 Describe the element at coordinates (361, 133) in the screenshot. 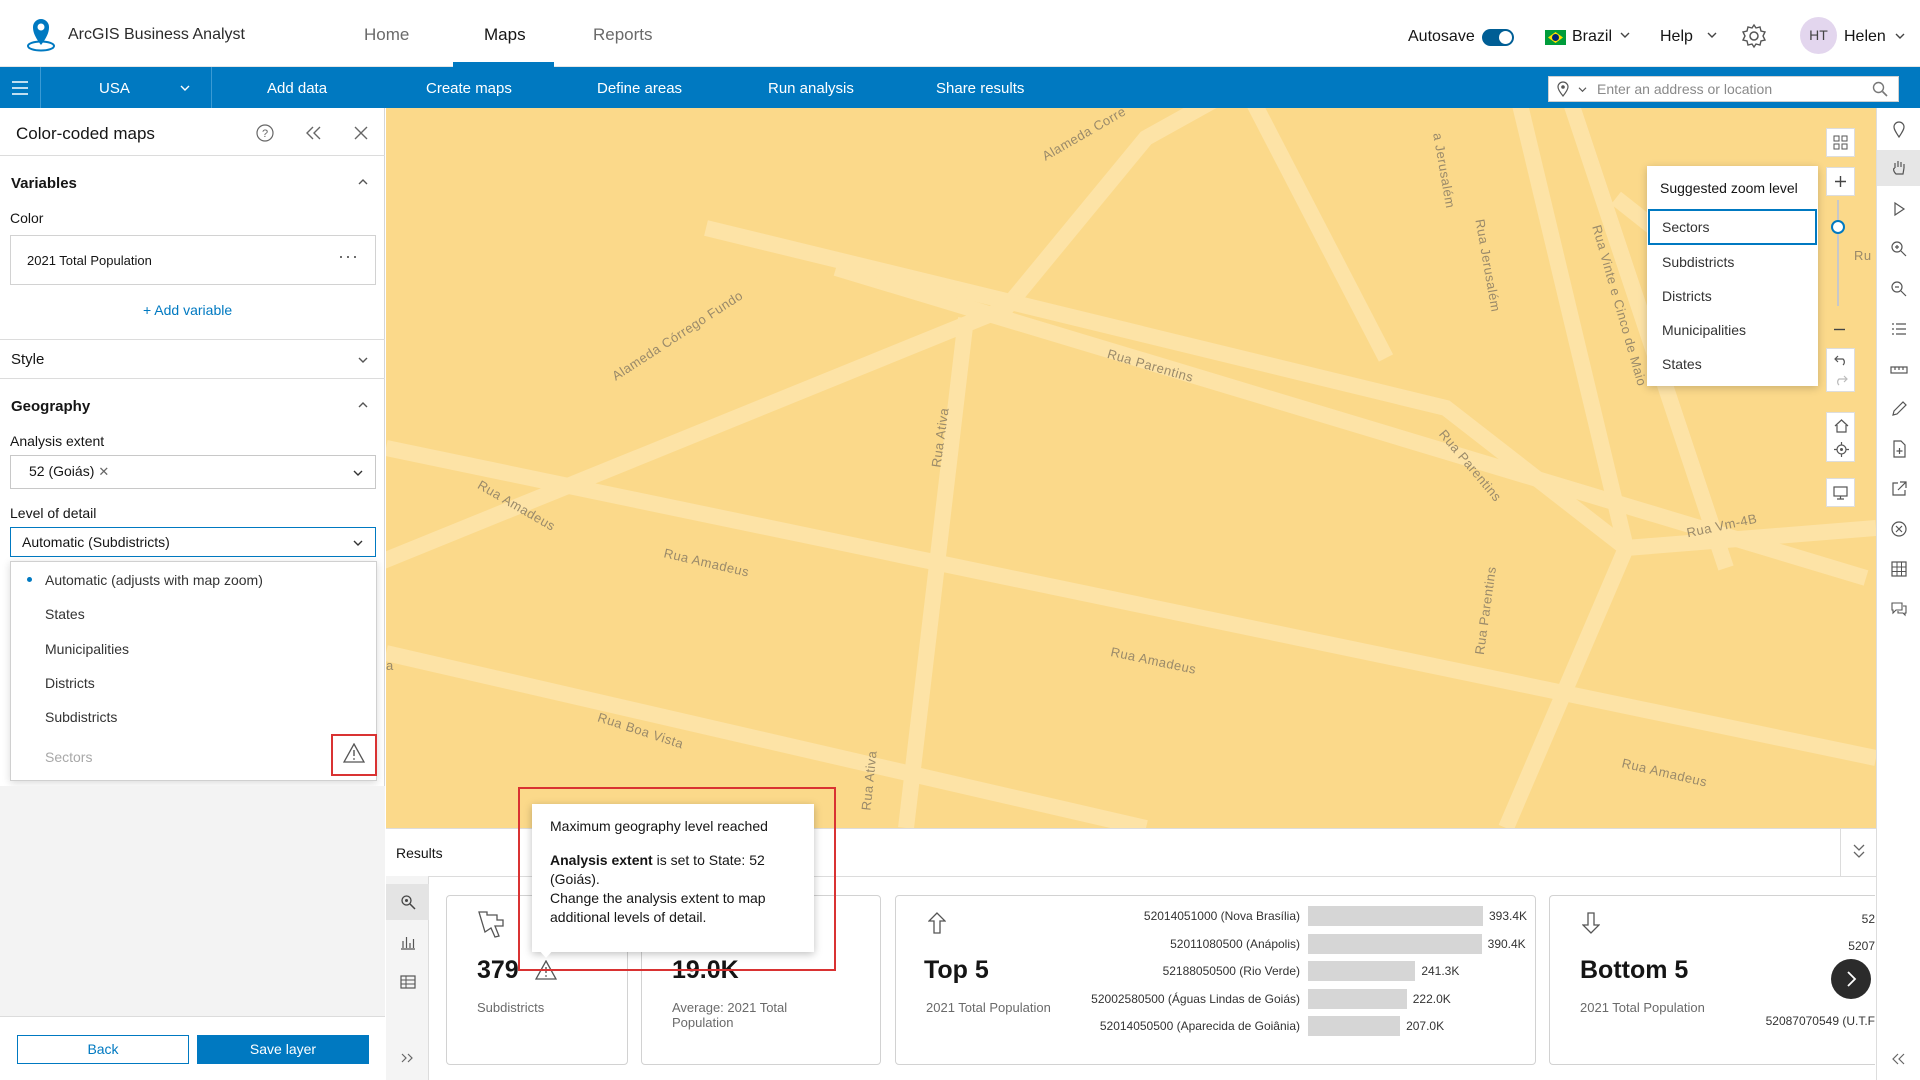

I see `close-icon` at that location.